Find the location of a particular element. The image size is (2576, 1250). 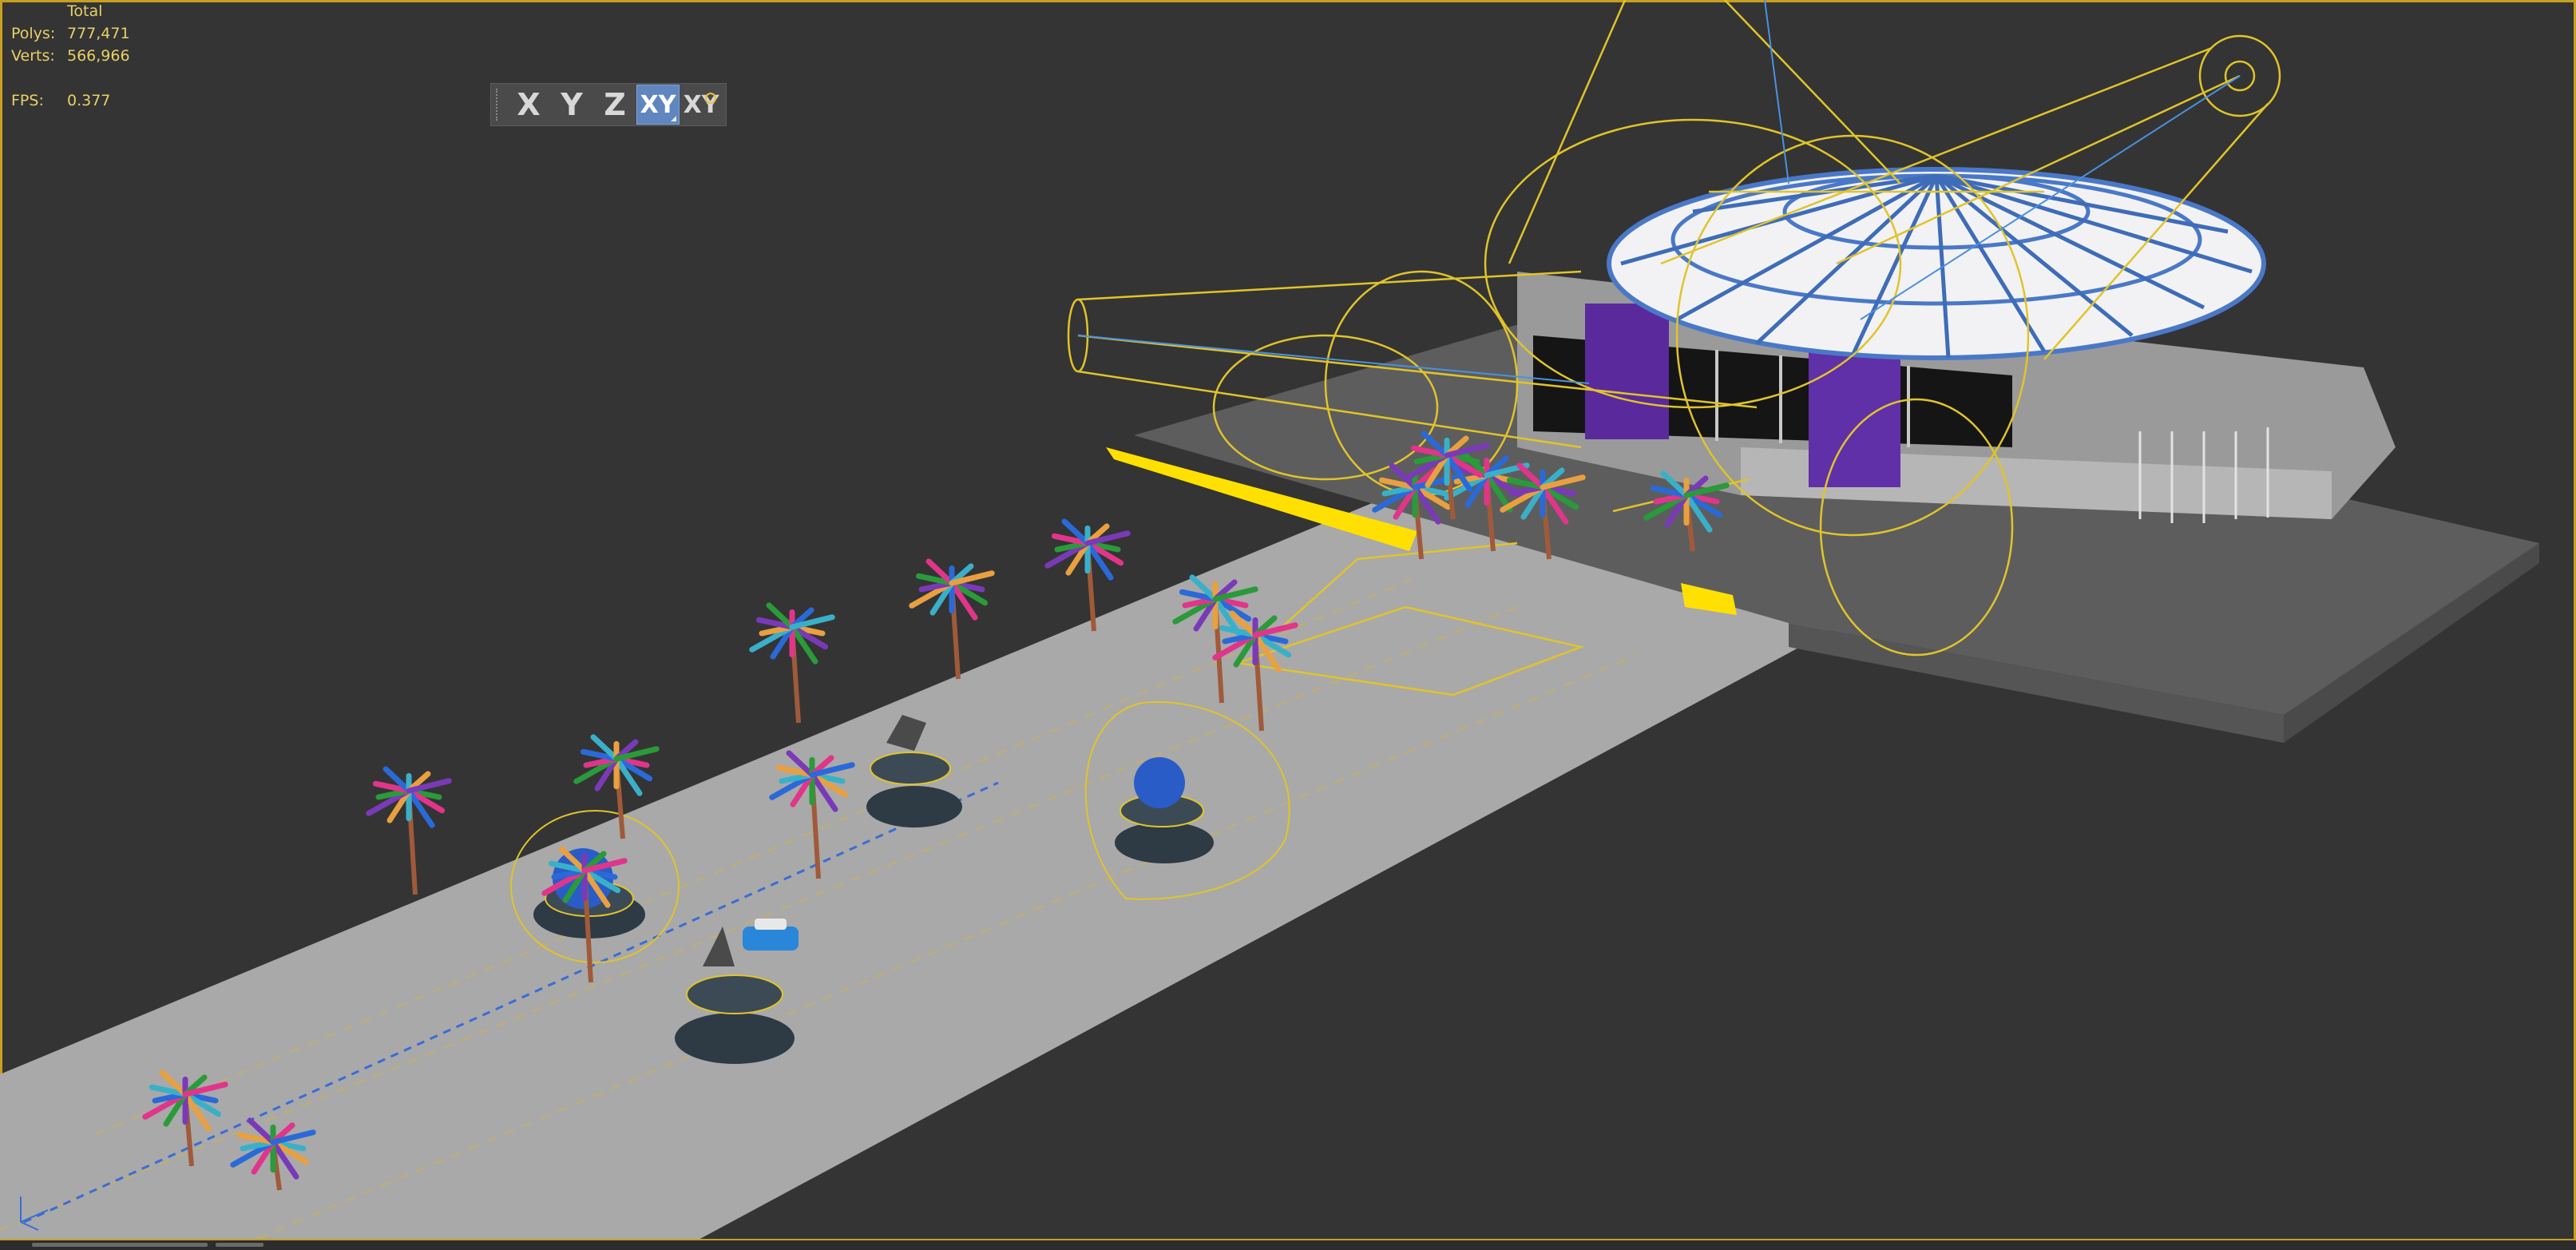

blue-sphere is located at coordinates (1159, 783).